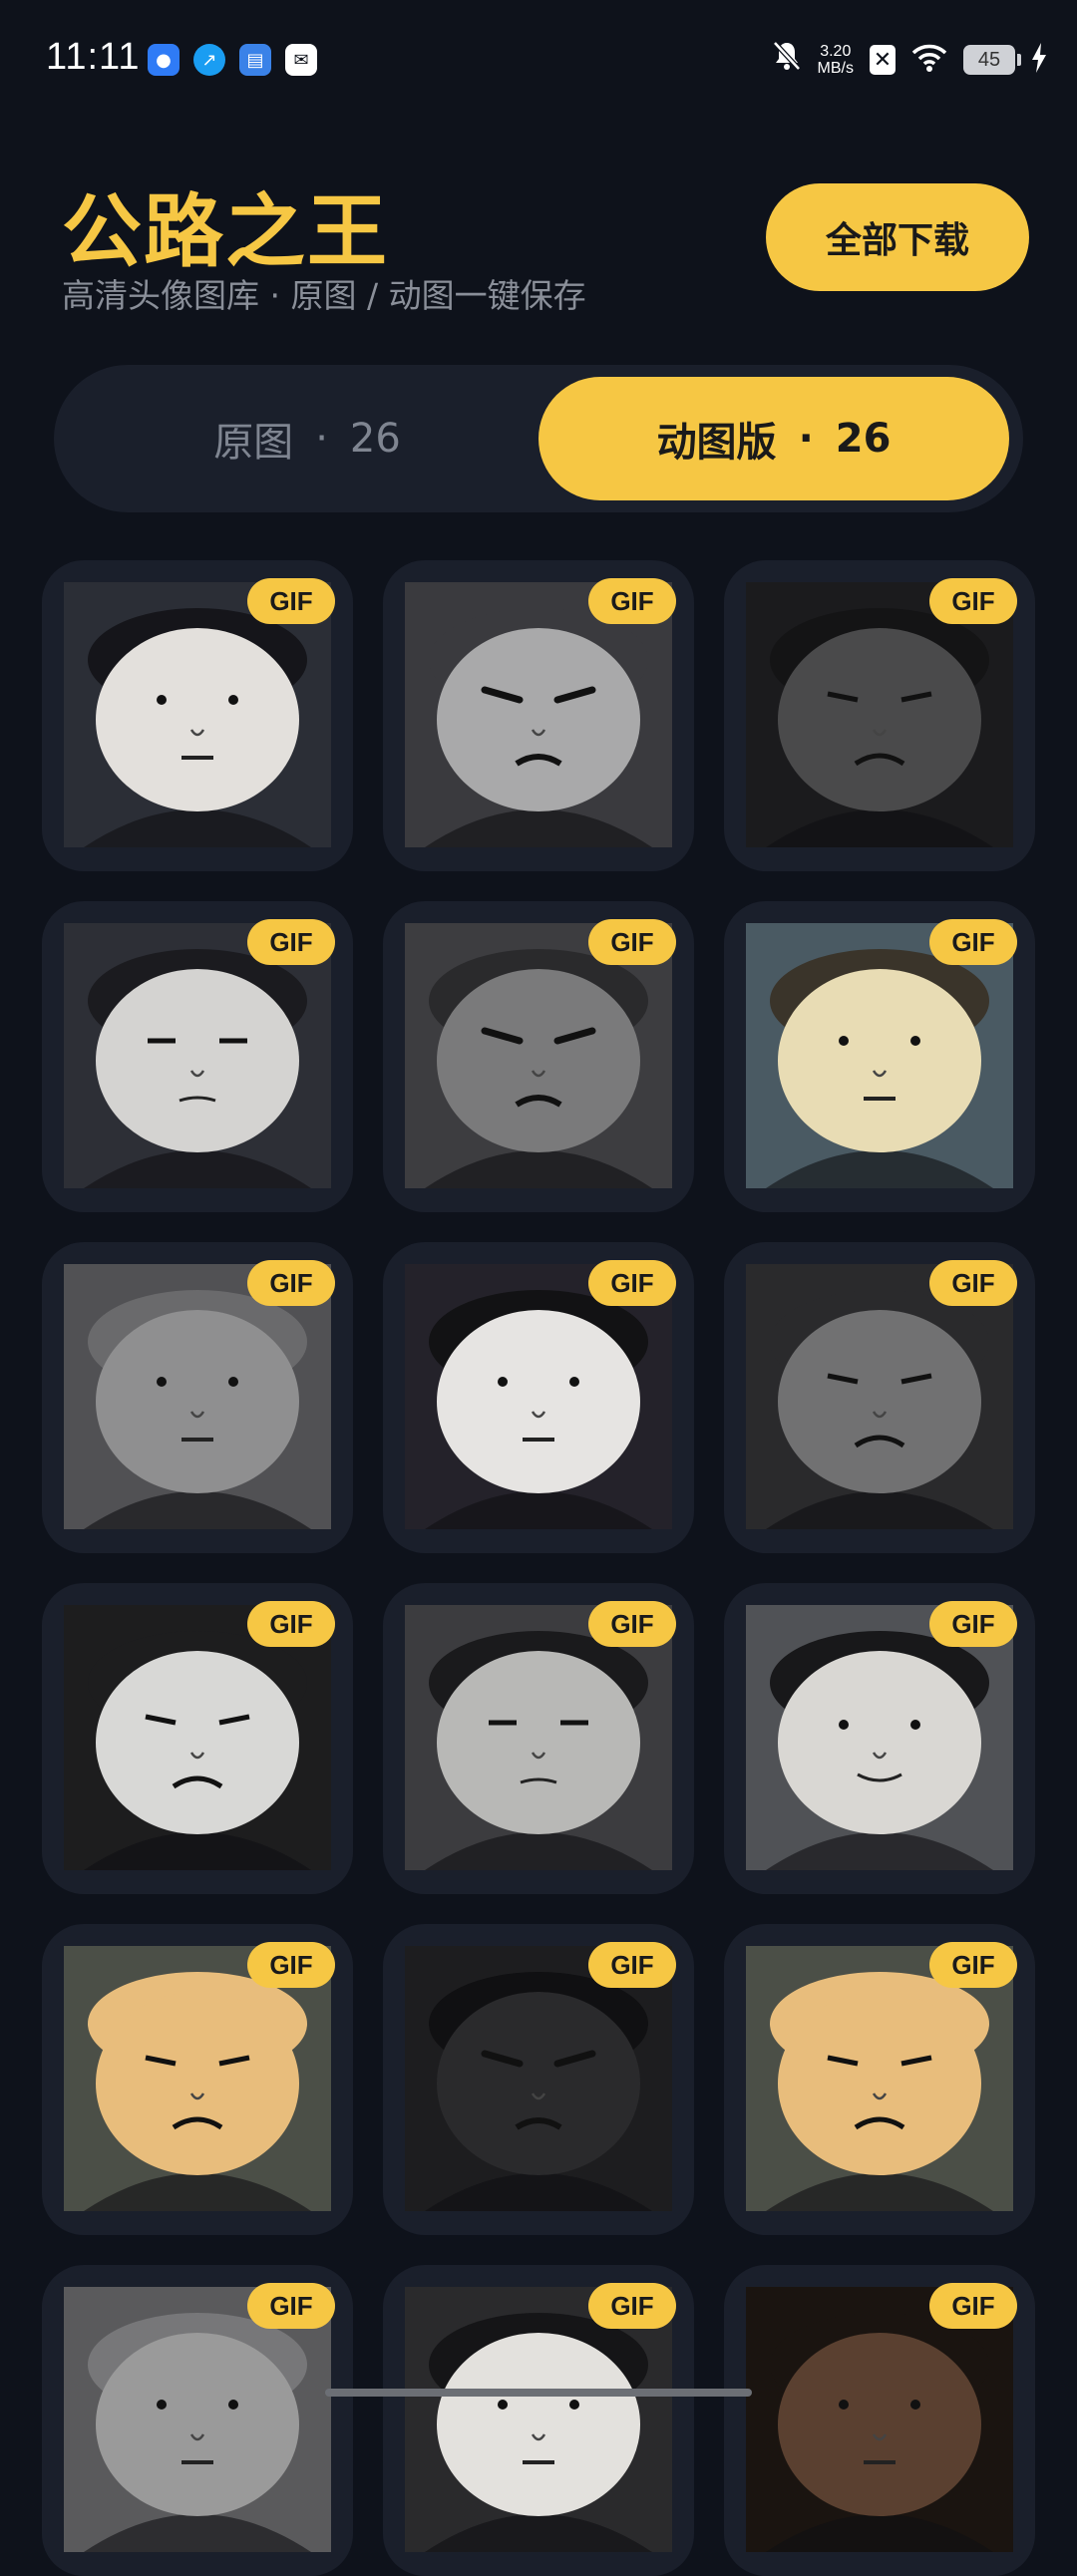 The image size is (1077, 2576). What do you see at coordinates (301, 60) in the screenshot?
I see `app-mail-icon: ✉` at bounding box center [301, 60].